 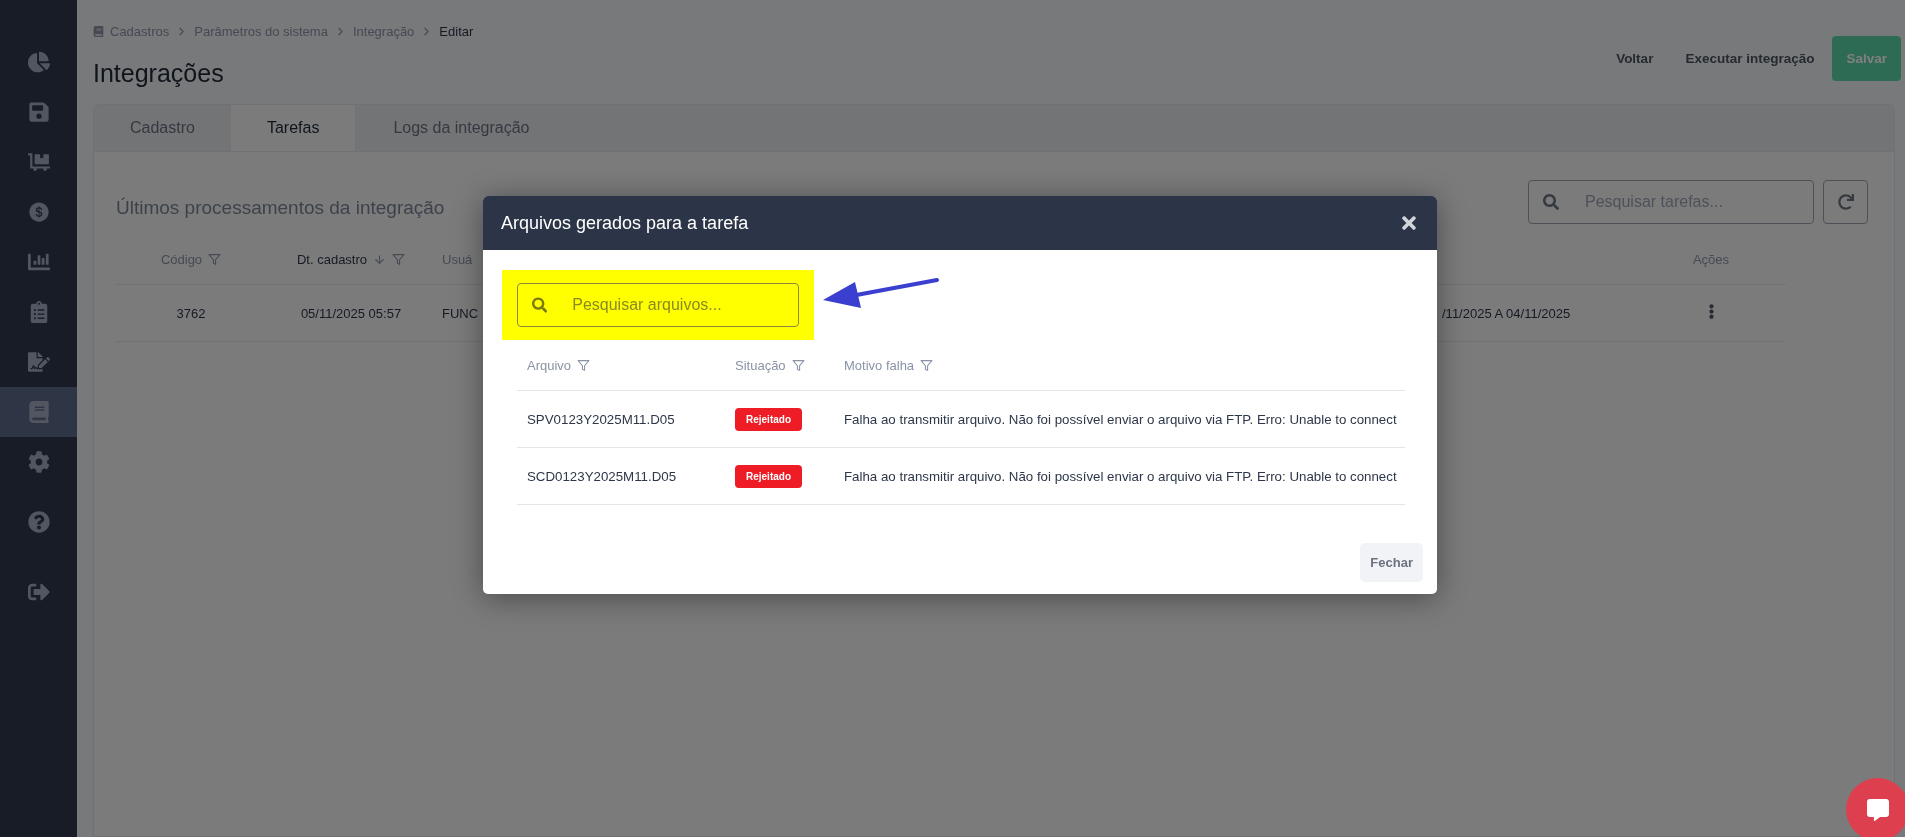 What do you see at coordinates (549, 365) in the screenshot?
I see `column-header: Arquivo` at bounding box center [549, 365].